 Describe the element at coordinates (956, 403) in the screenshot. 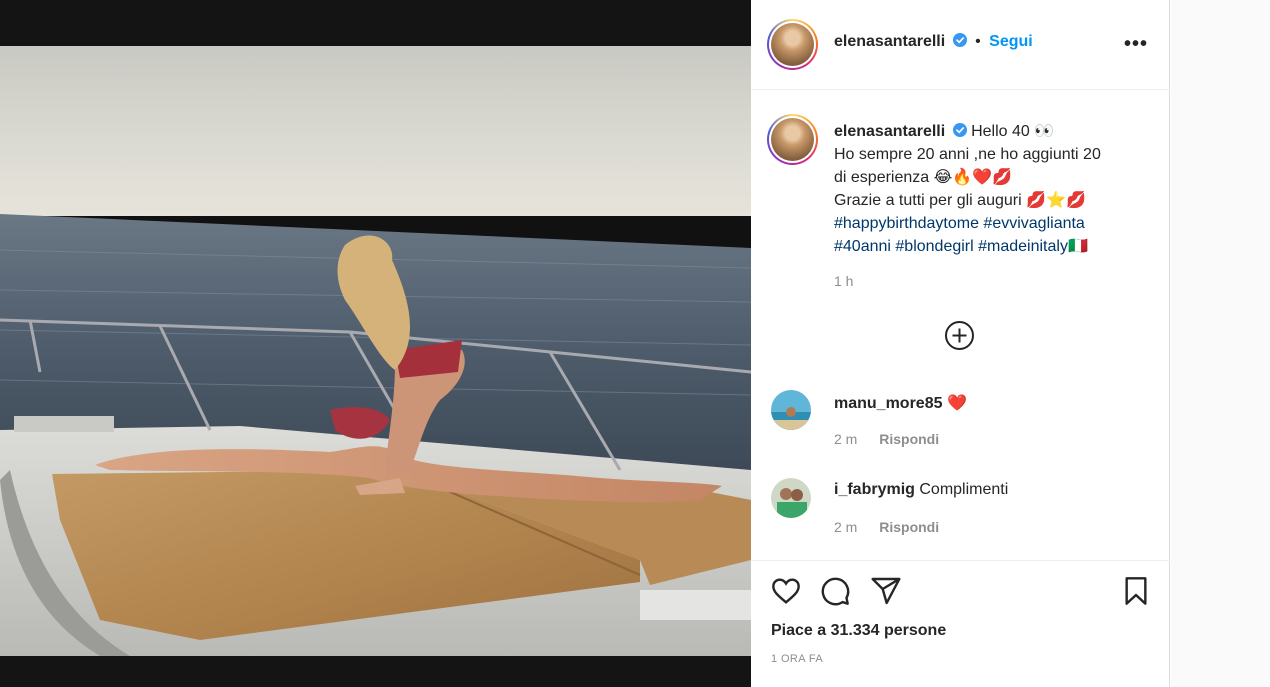

I see `comment-text: ❤️` at that location.